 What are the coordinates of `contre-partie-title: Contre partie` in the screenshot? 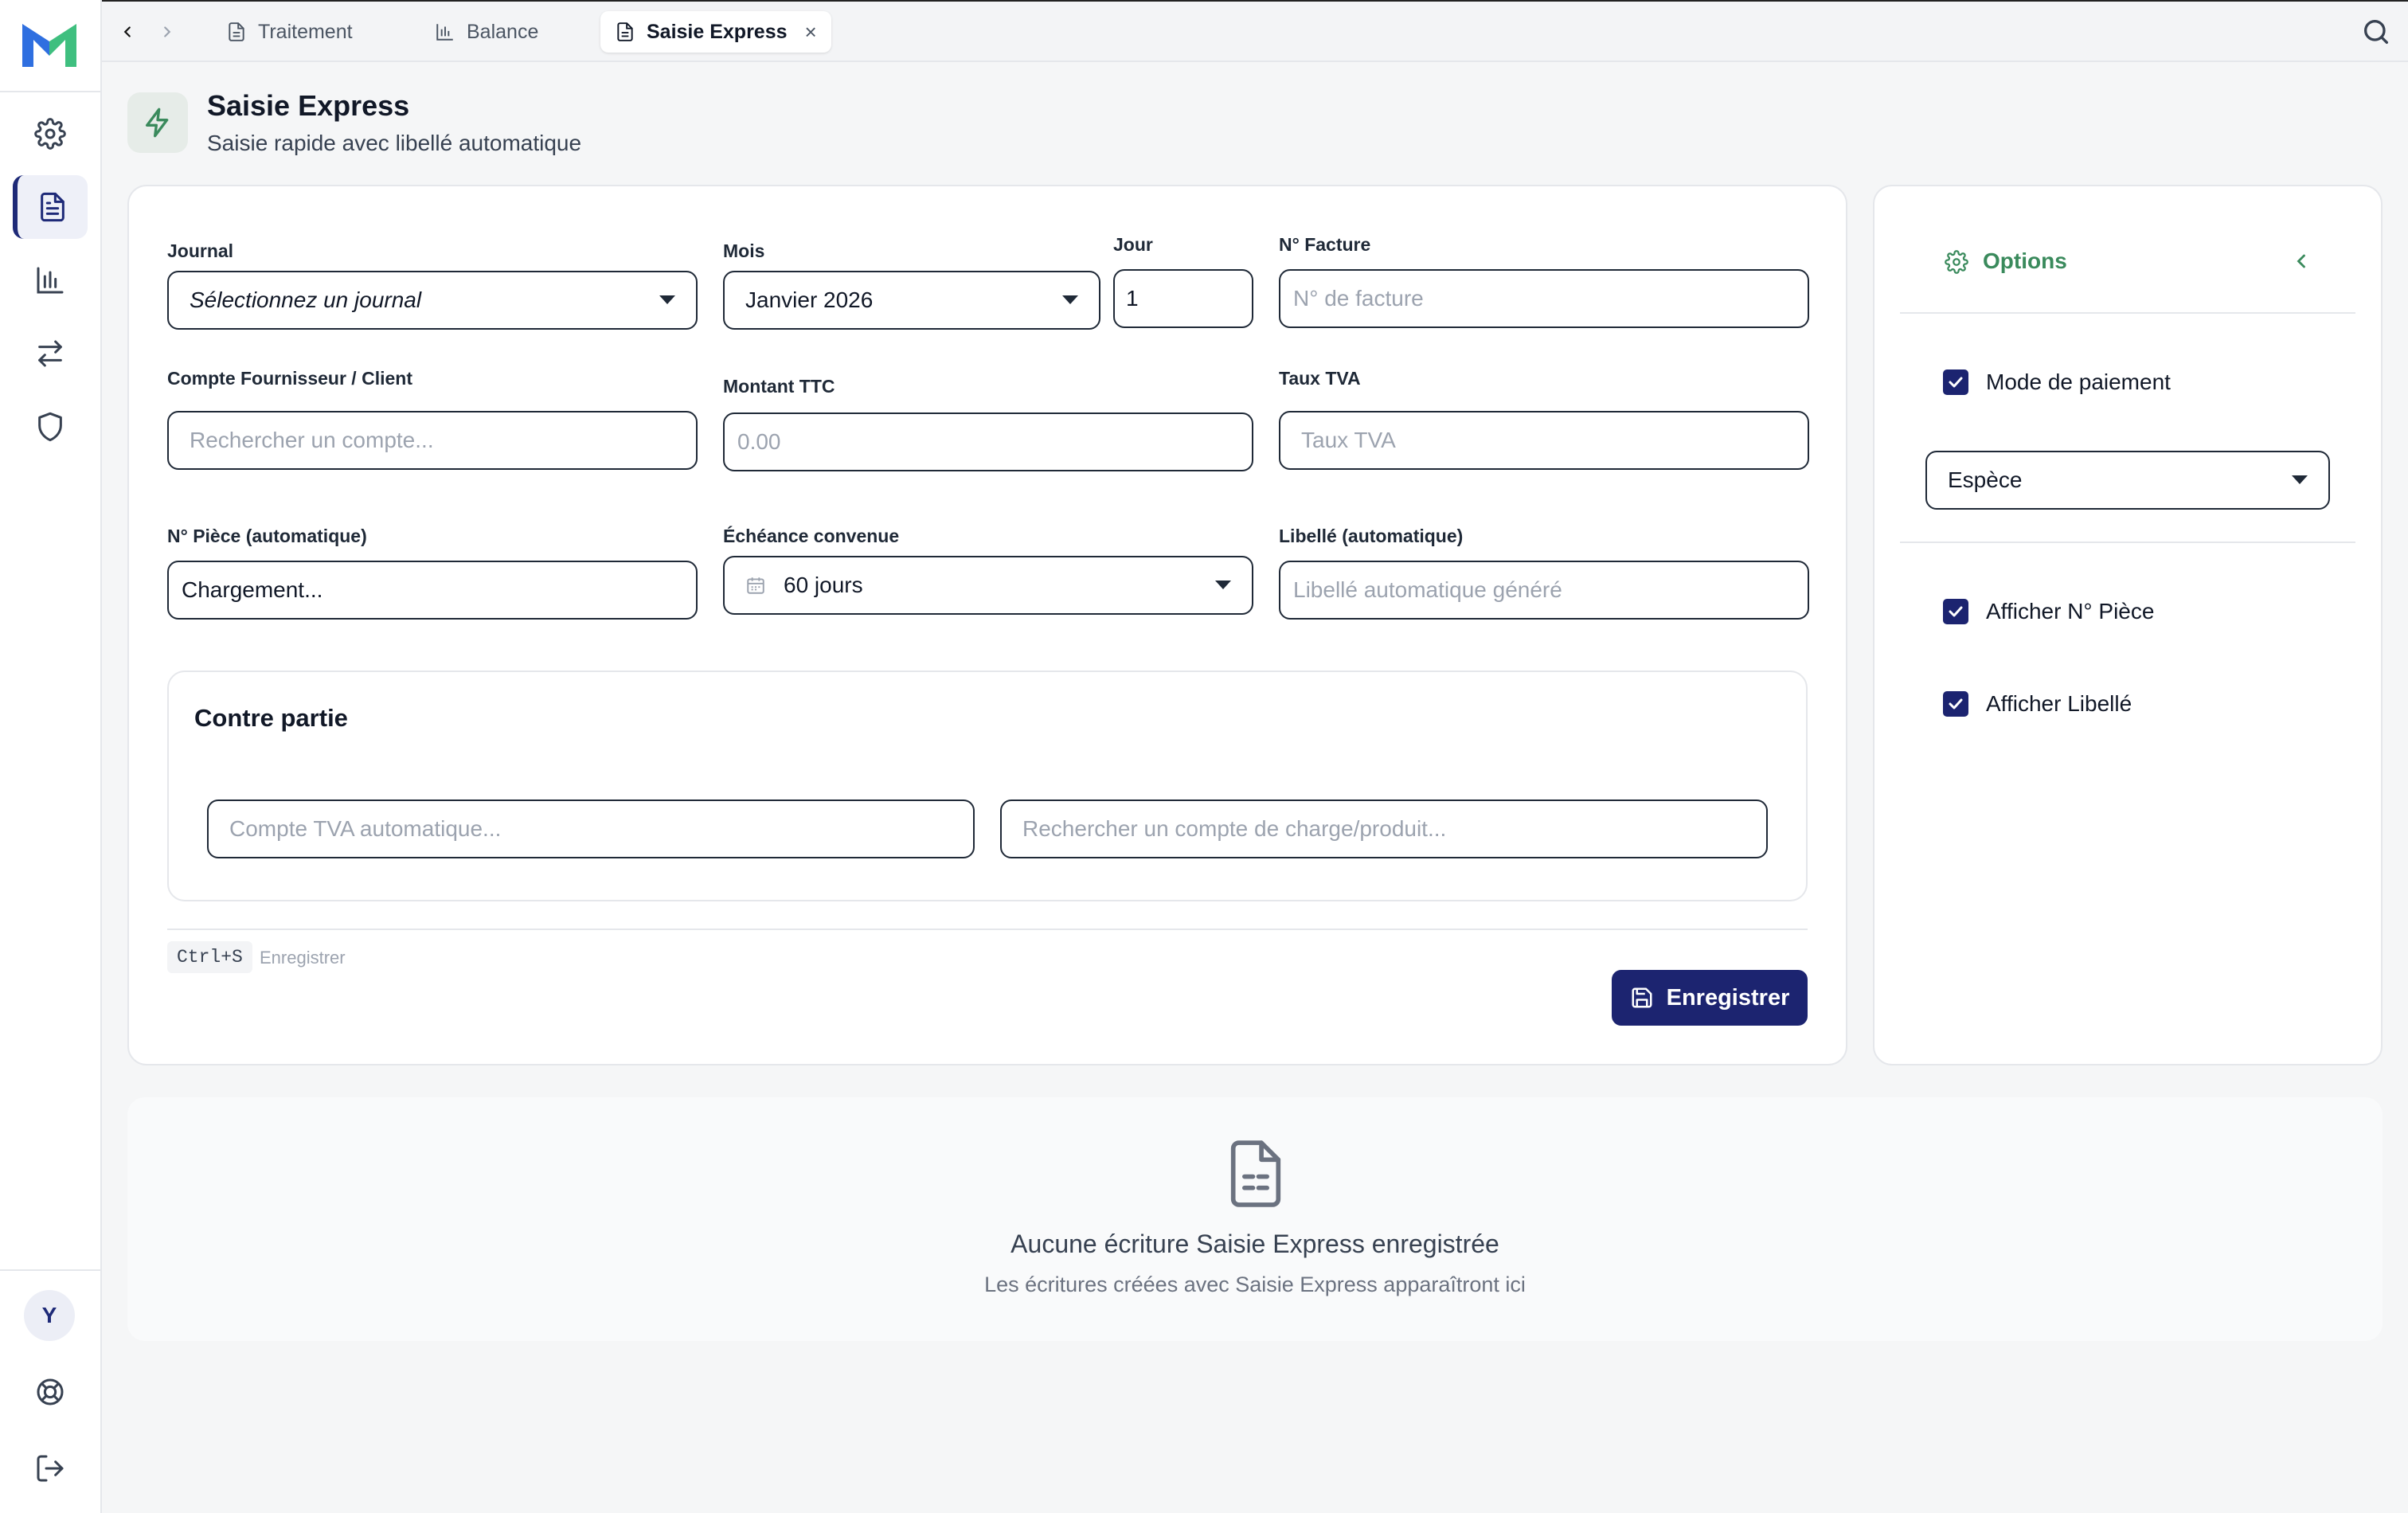 It's located at (271, 718).